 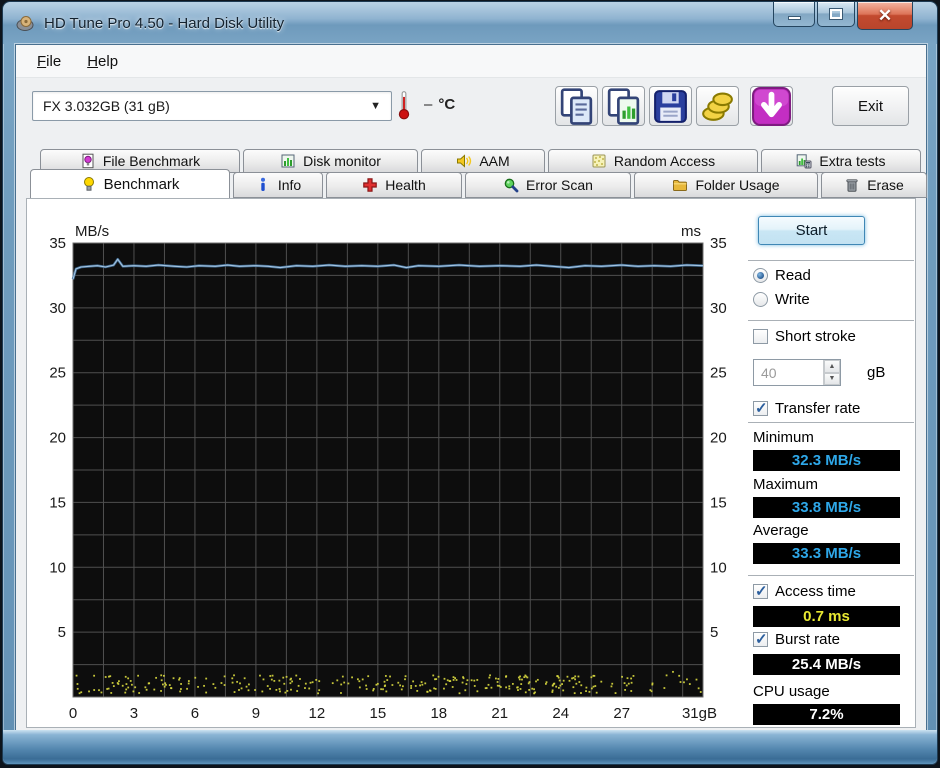 I want to click on random-access-icon, so click(x=599, y=161).